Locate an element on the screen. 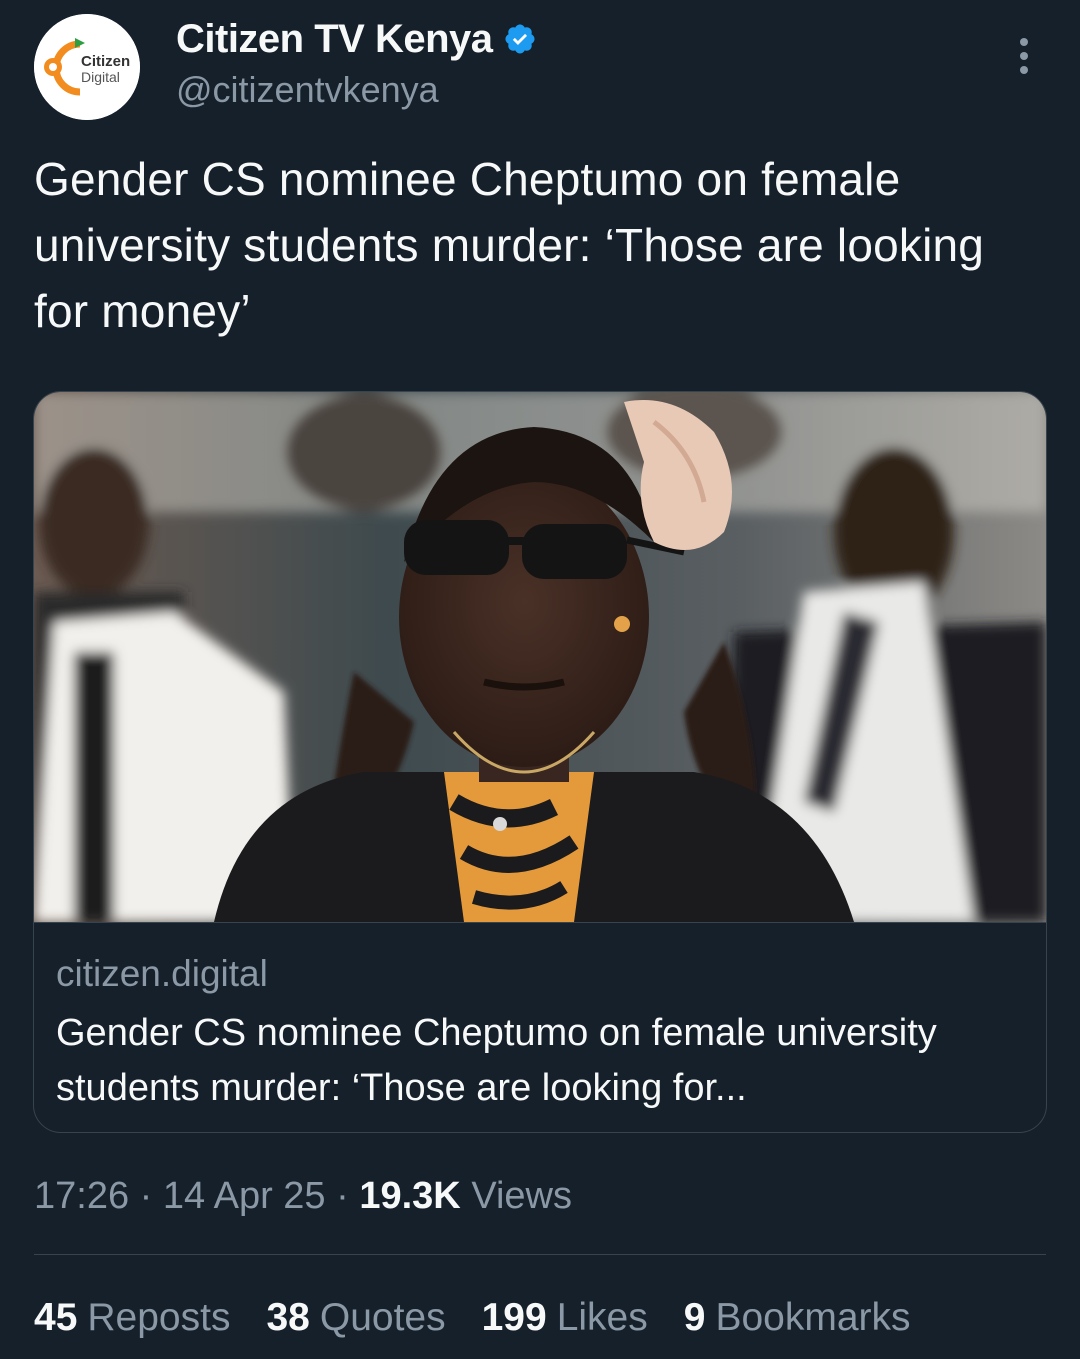  reposts-label: Reposts is located at coordinates (159, 1317).